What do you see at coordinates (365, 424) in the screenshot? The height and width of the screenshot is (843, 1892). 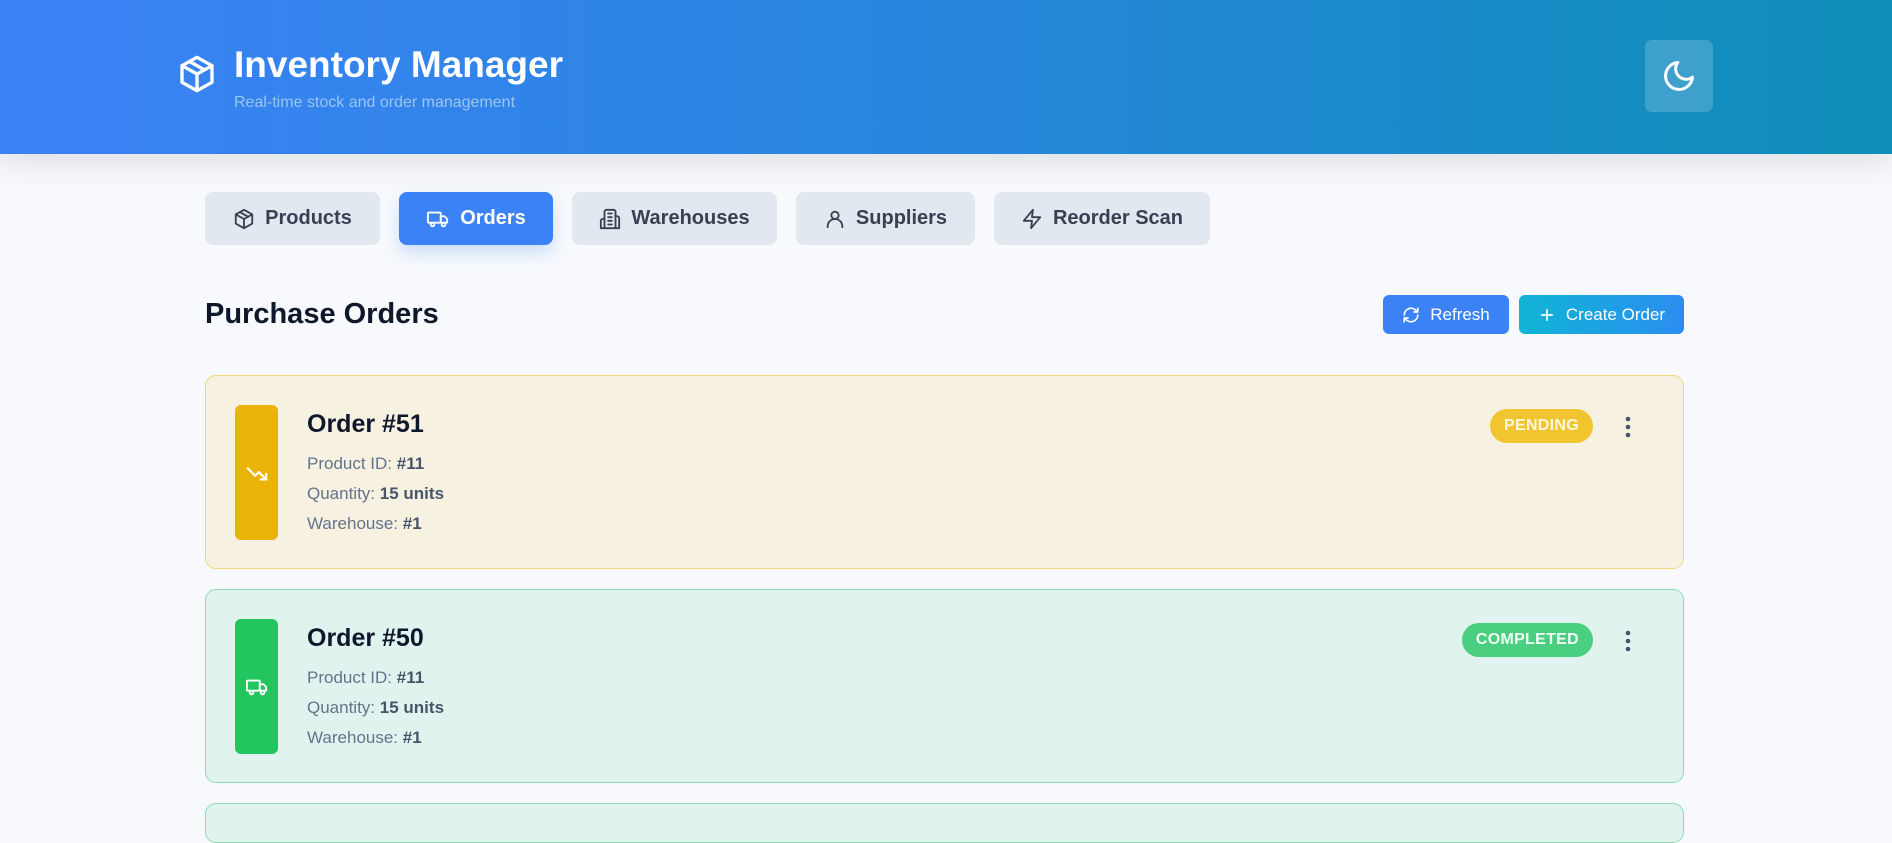 I see `order-title: Order #51` at bounding box center [365, 424].